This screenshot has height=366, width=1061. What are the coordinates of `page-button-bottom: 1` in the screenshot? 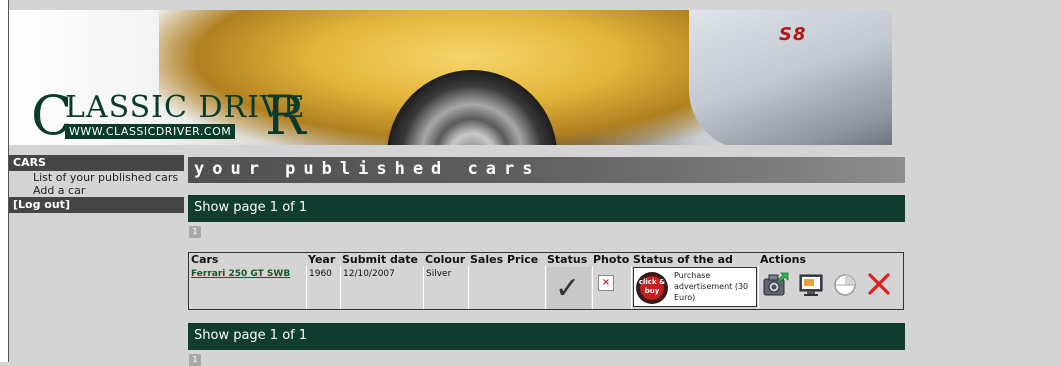 It's located at (195, 360).